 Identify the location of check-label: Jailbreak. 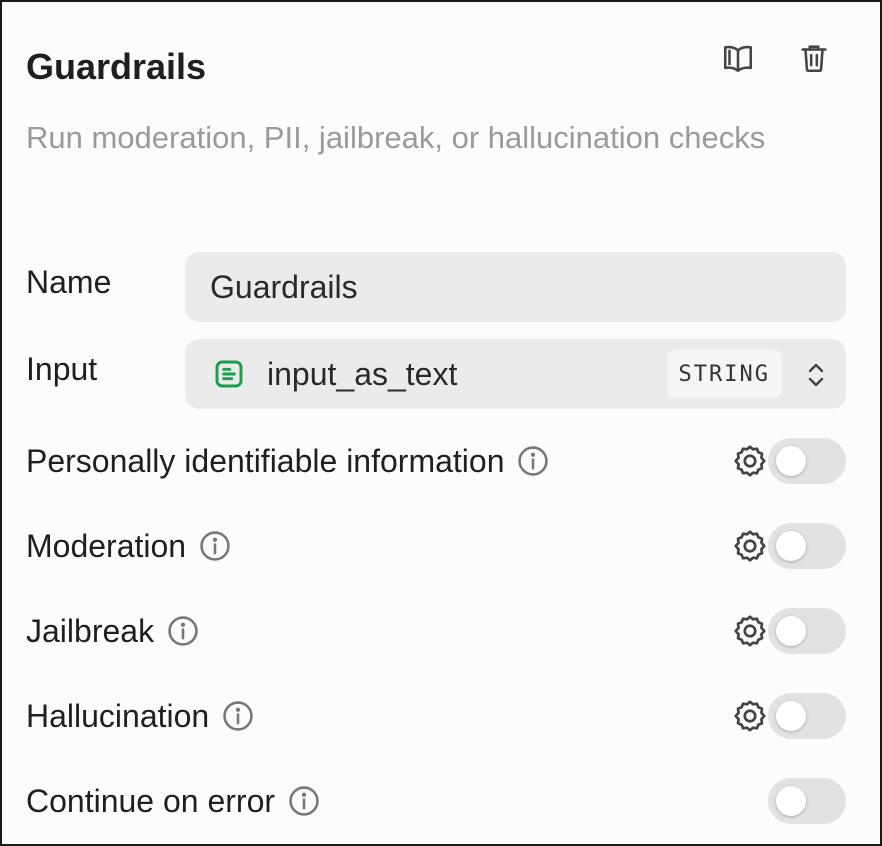
(90, 630).